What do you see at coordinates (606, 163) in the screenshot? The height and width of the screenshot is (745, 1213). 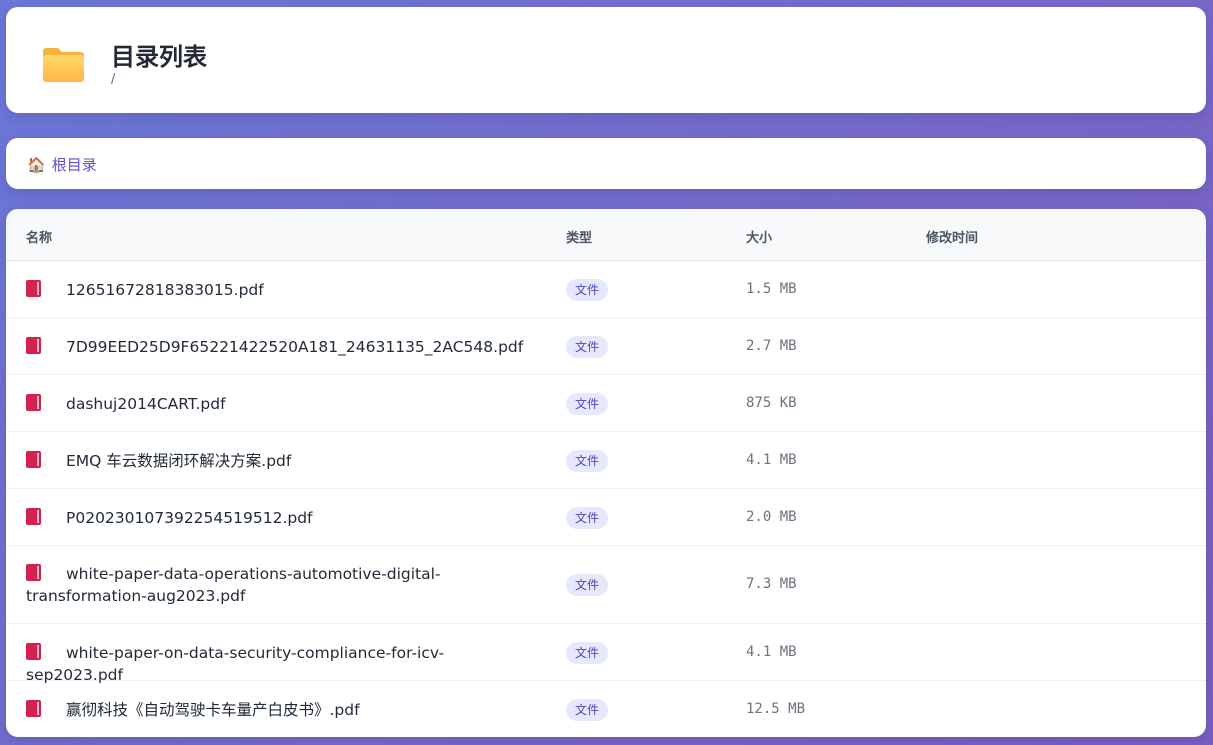 I see `breadcrumb: 🏠 根目录` at bounding box center [606, 163].